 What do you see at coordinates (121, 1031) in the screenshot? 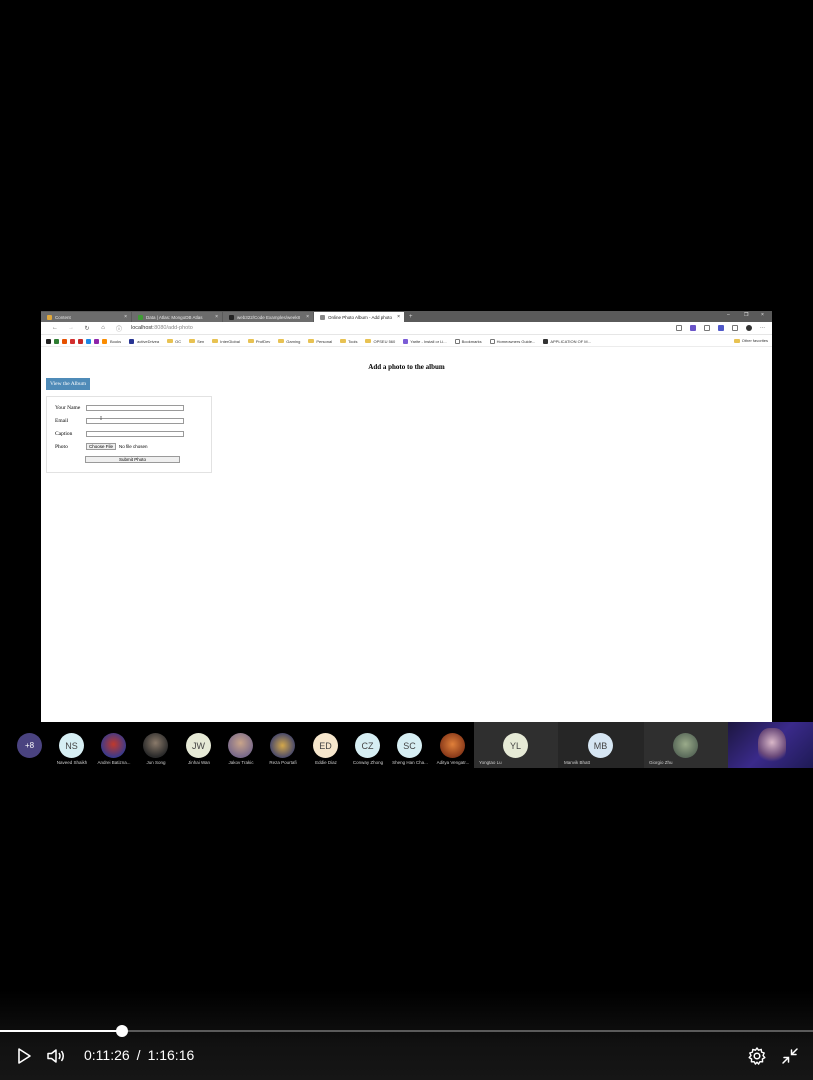
I see `progress-handle` at bounding box center [121, 1031].